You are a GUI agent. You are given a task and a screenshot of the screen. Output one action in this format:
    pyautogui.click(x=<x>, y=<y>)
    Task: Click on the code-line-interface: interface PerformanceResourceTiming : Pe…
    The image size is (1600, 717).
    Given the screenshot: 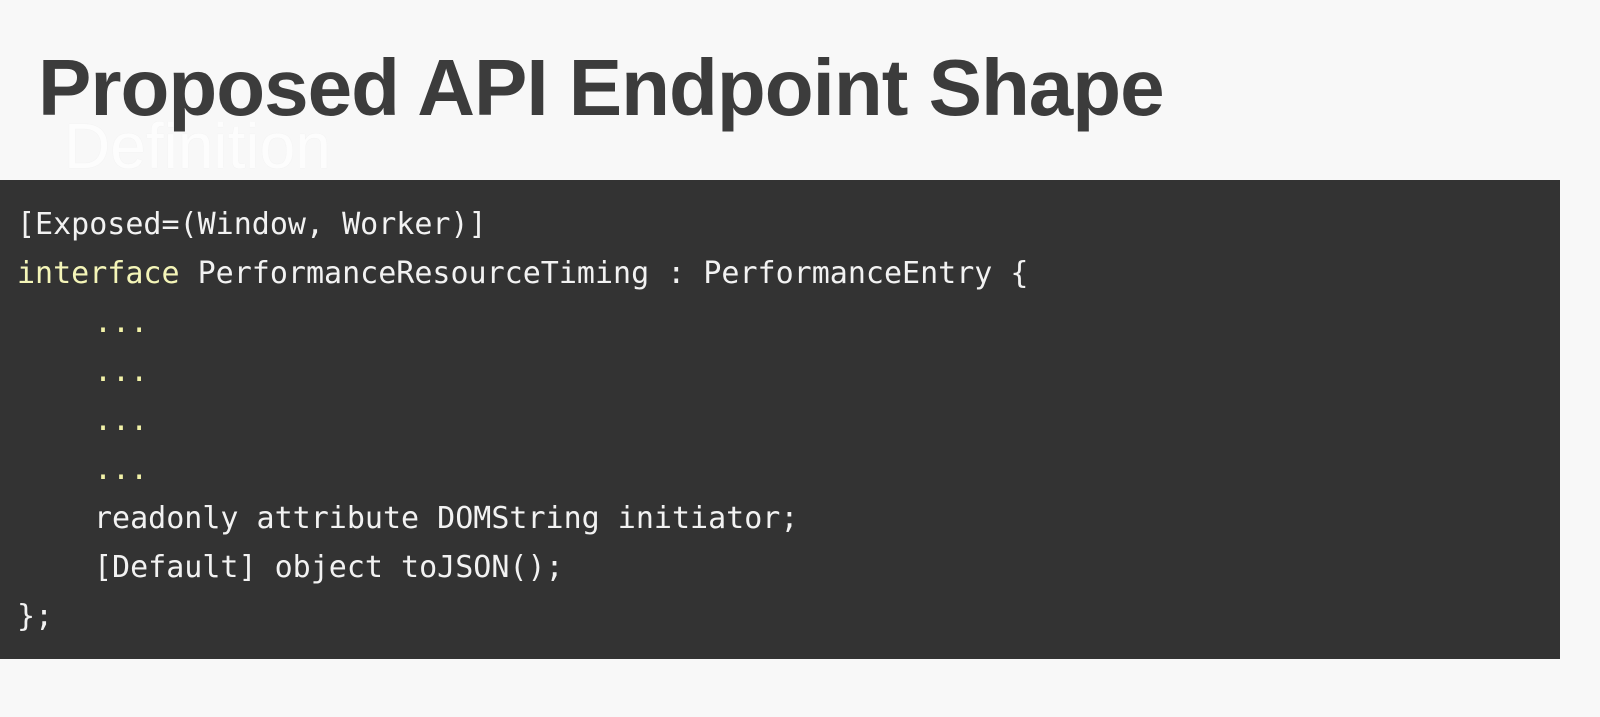 What is the action you would take?
    pyautogui.click(x=788, y=273)
    